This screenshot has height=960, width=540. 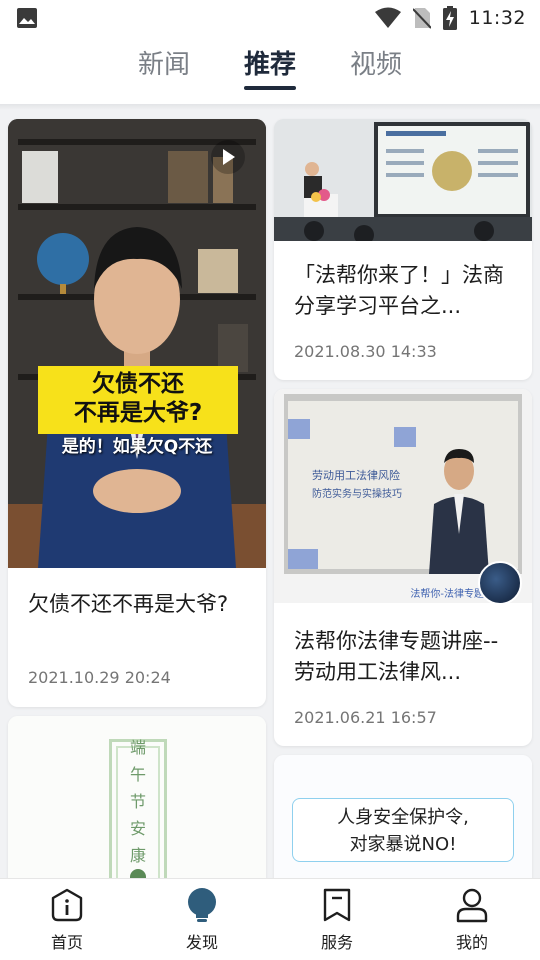 What do you see at coordinates (376, 62) in the screenshot?
I see `tab-video: 视频` at bounding box center [376, 62].